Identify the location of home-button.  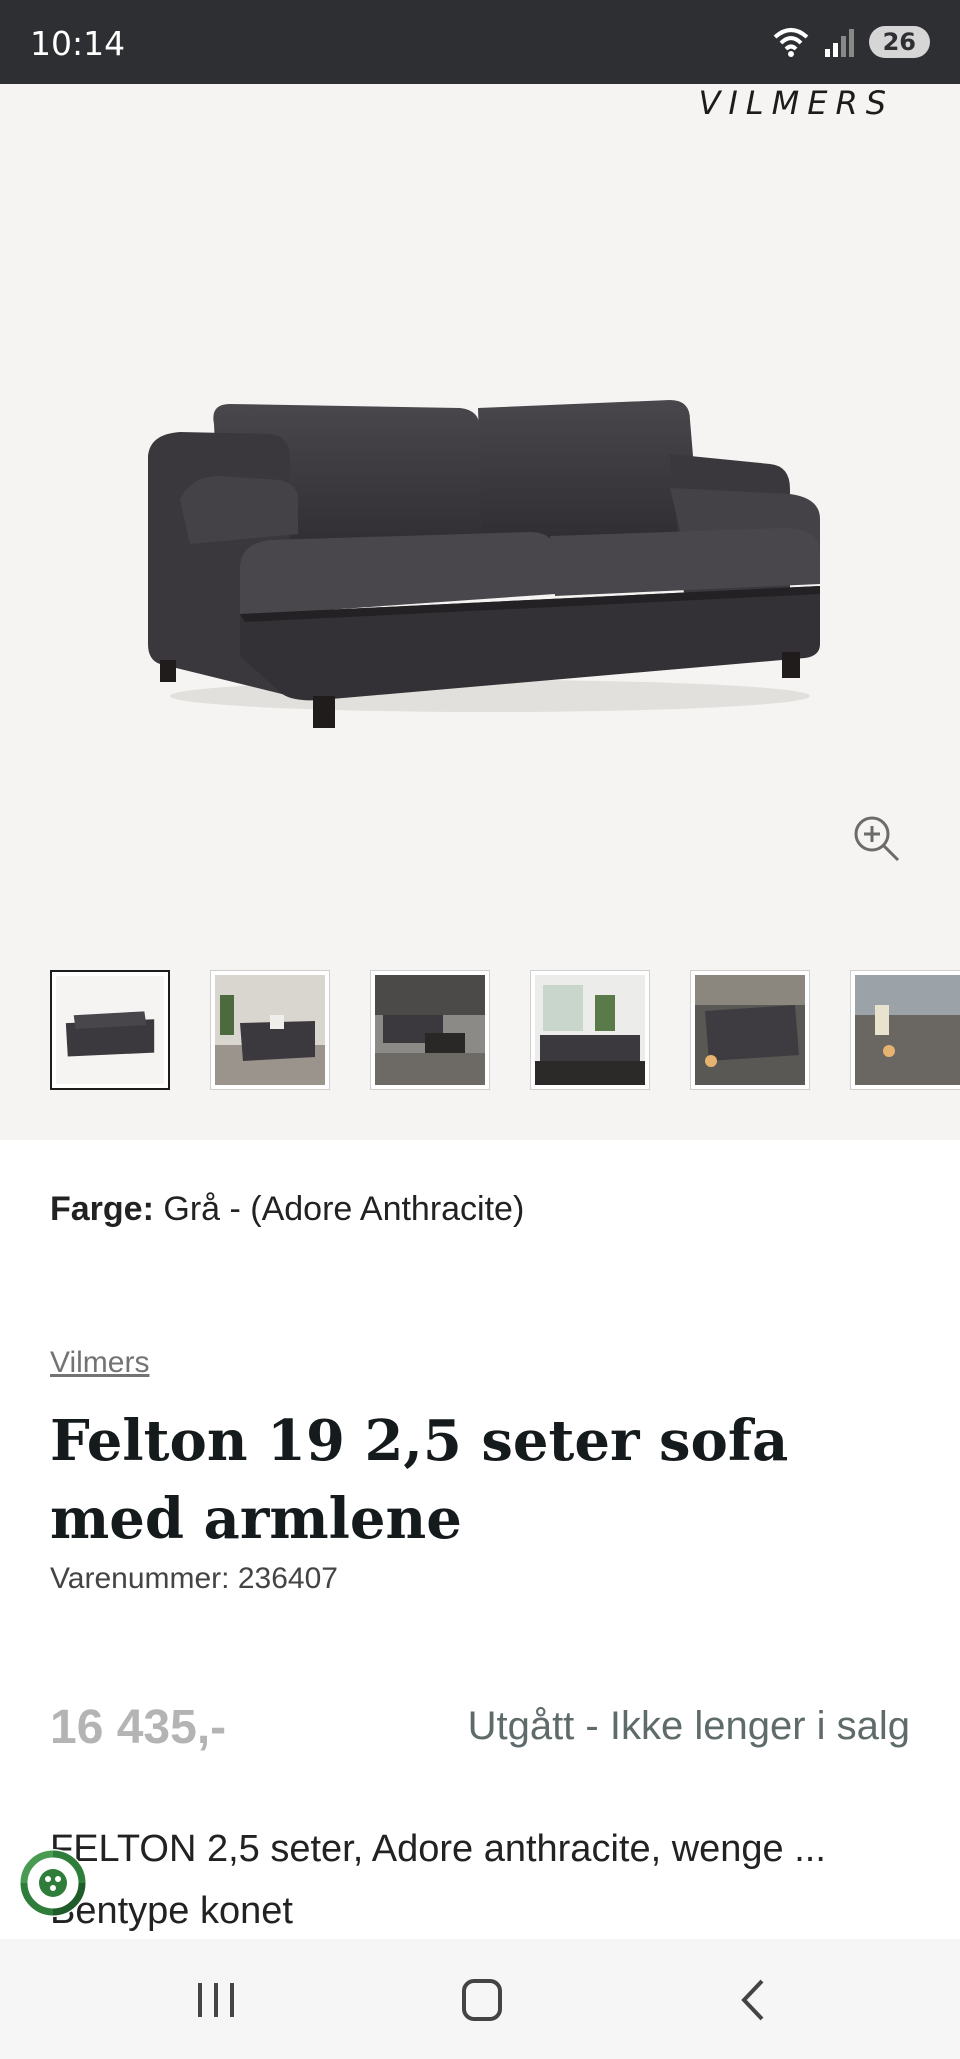
(482, 2000).